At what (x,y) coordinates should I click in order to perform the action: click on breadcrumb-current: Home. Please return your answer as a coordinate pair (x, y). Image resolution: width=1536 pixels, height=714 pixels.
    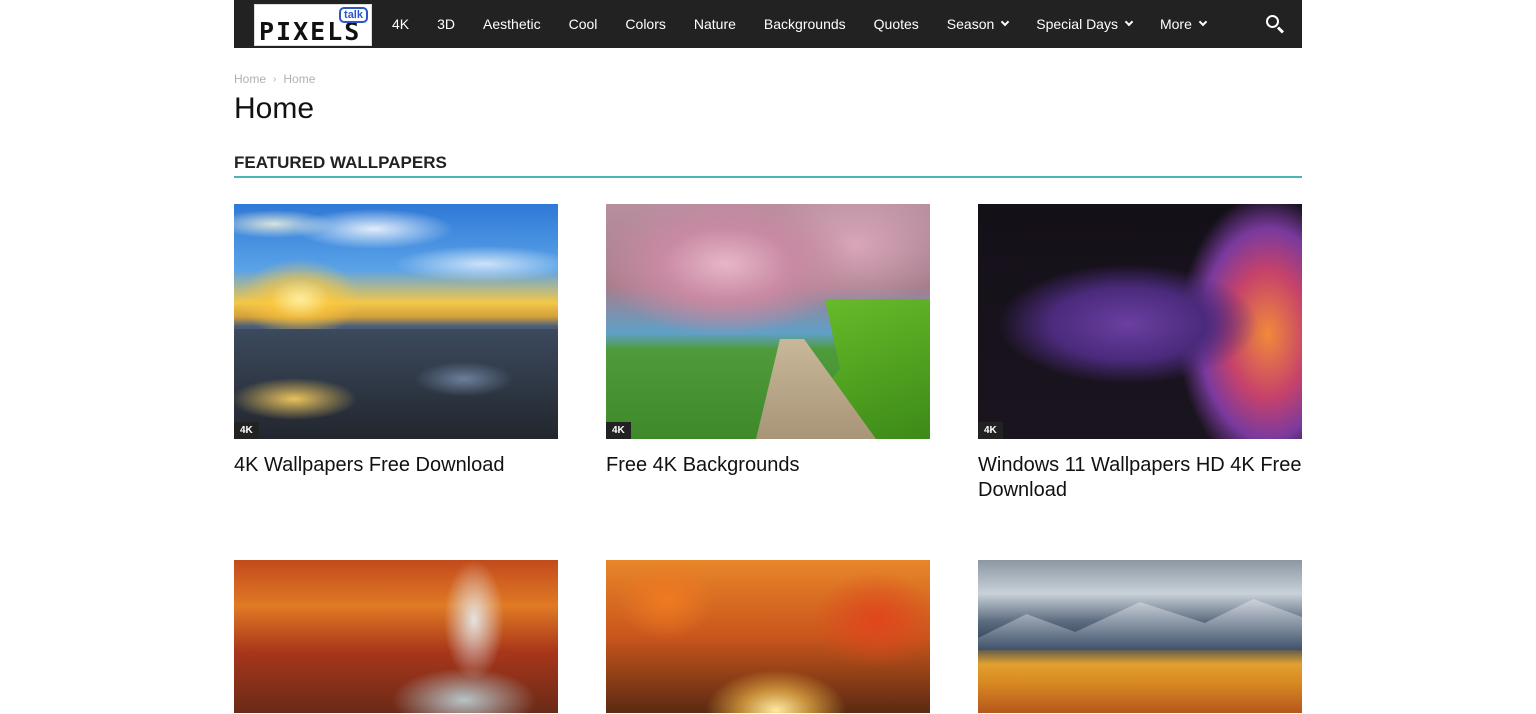
    Looking at the image, I should click on (299, 79).